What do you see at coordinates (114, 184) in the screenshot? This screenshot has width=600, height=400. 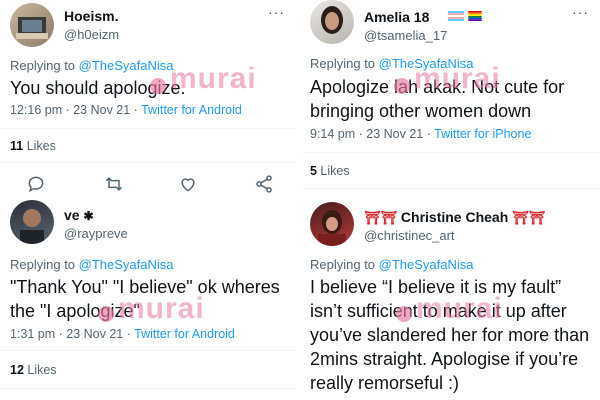 I see `retweet-icon` at bounding box center [114, 184].